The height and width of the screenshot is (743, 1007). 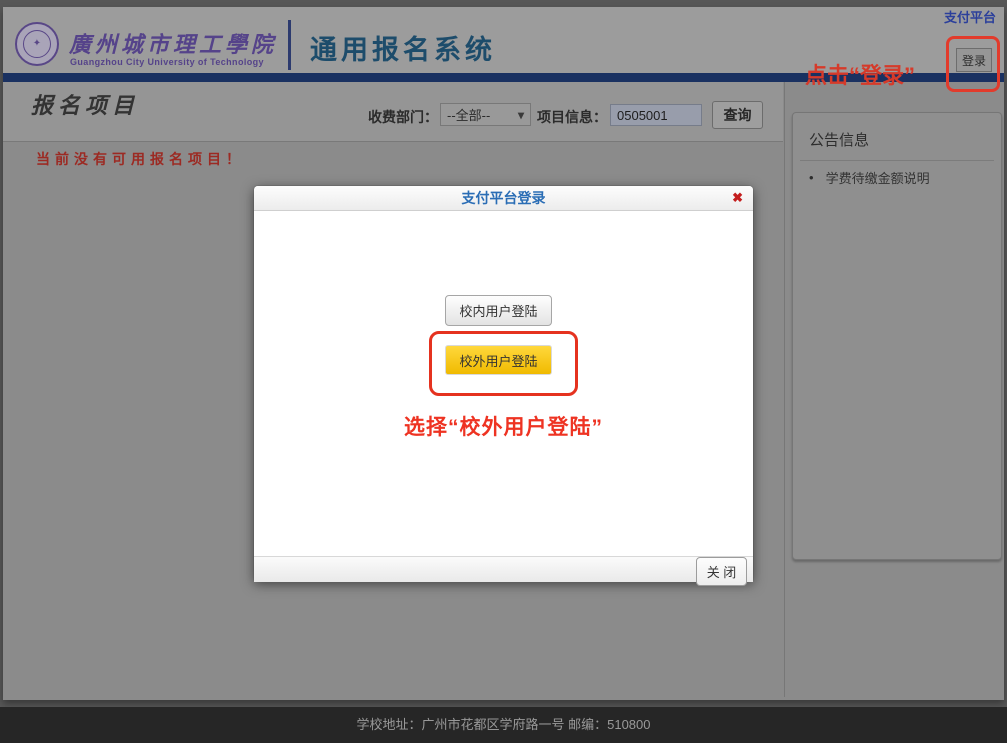 I want to click on announcement-panel-title: 公告信息, so click(x=839, y=140).